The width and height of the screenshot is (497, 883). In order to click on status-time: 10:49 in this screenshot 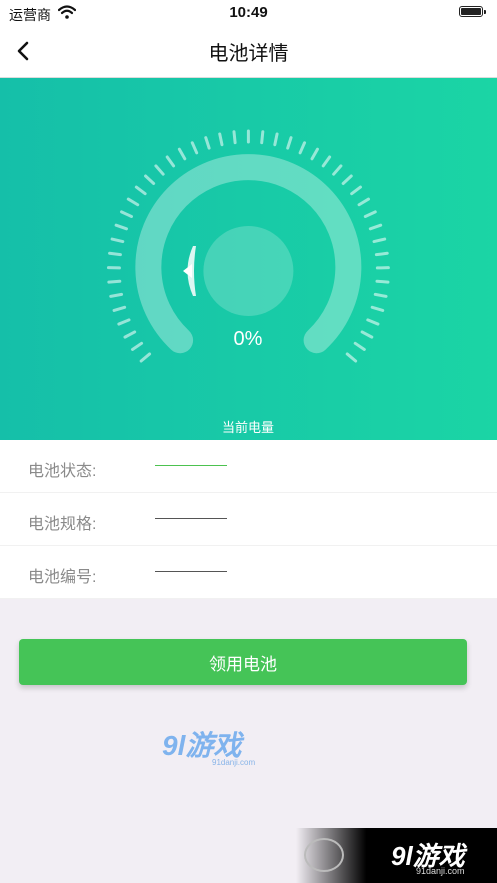, I will do `click(248, 12)`.